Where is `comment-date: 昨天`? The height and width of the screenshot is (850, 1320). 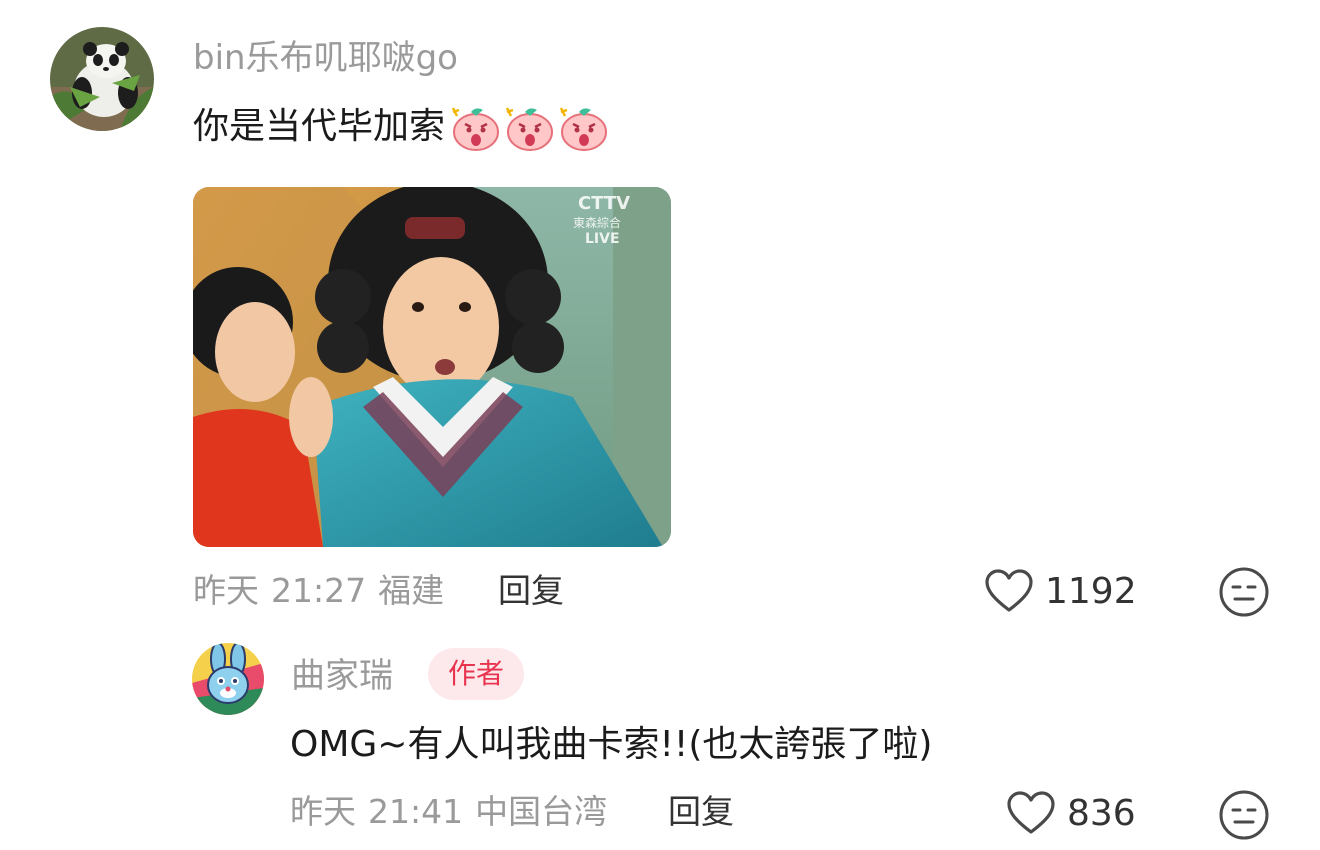
comment-date: 昨天 is located at coordinates (226, 590).